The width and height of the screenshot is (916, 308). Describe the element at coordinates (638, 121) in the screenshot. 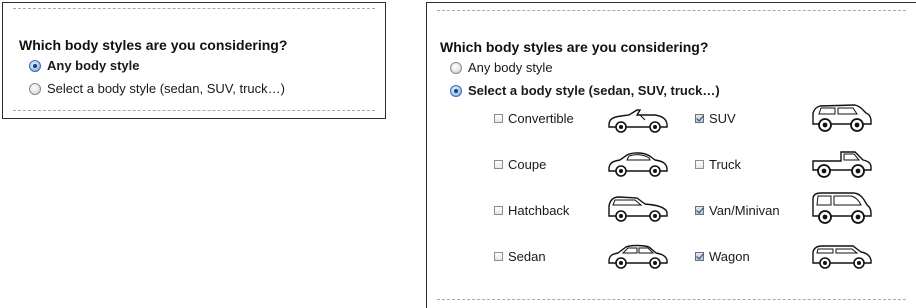

I see `convertible-icon` at that location.